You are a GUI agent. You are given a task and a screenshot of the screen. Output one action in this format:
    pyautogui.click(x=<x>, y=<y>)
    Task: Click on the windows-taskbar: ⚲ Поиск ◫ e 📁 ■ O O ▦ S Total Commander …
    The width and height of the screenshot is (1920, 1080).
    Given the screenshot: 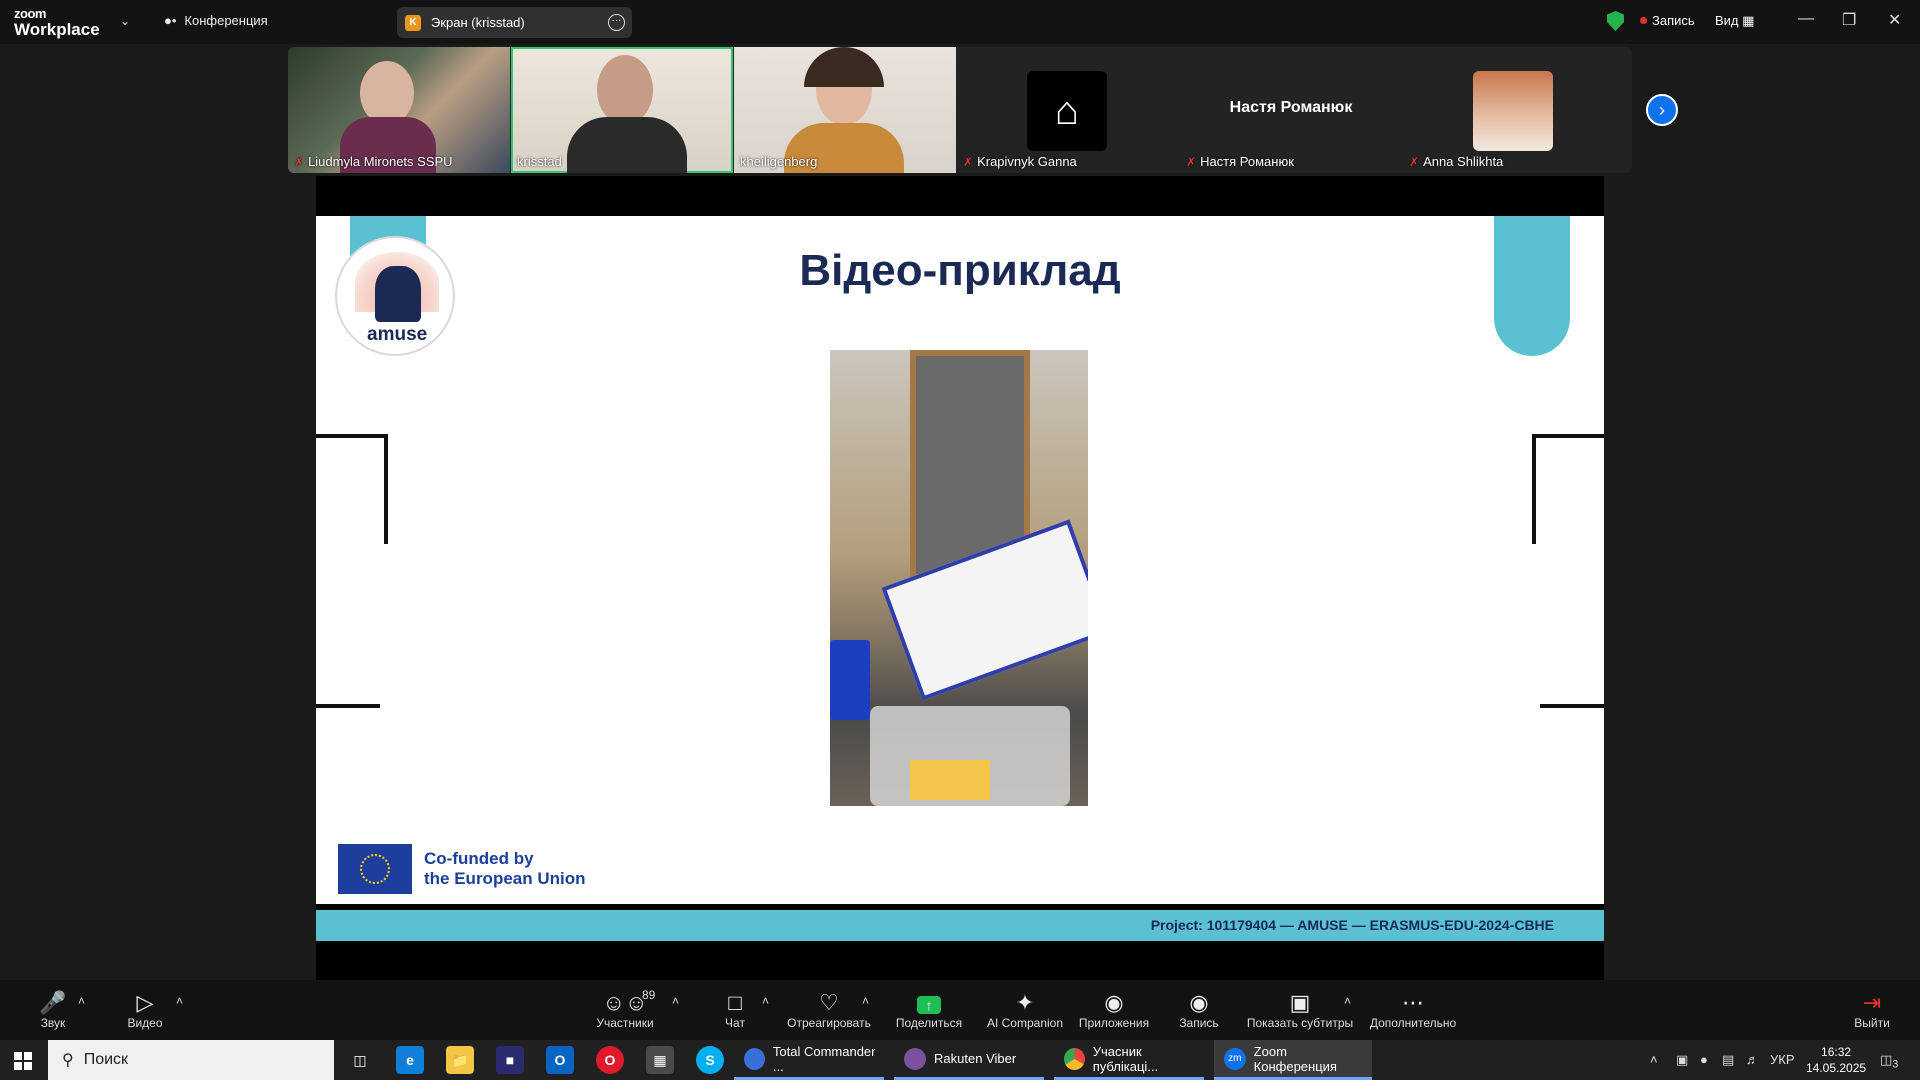 What is the action you would take?
    pyautogui.click(x=960, y=1060)
    